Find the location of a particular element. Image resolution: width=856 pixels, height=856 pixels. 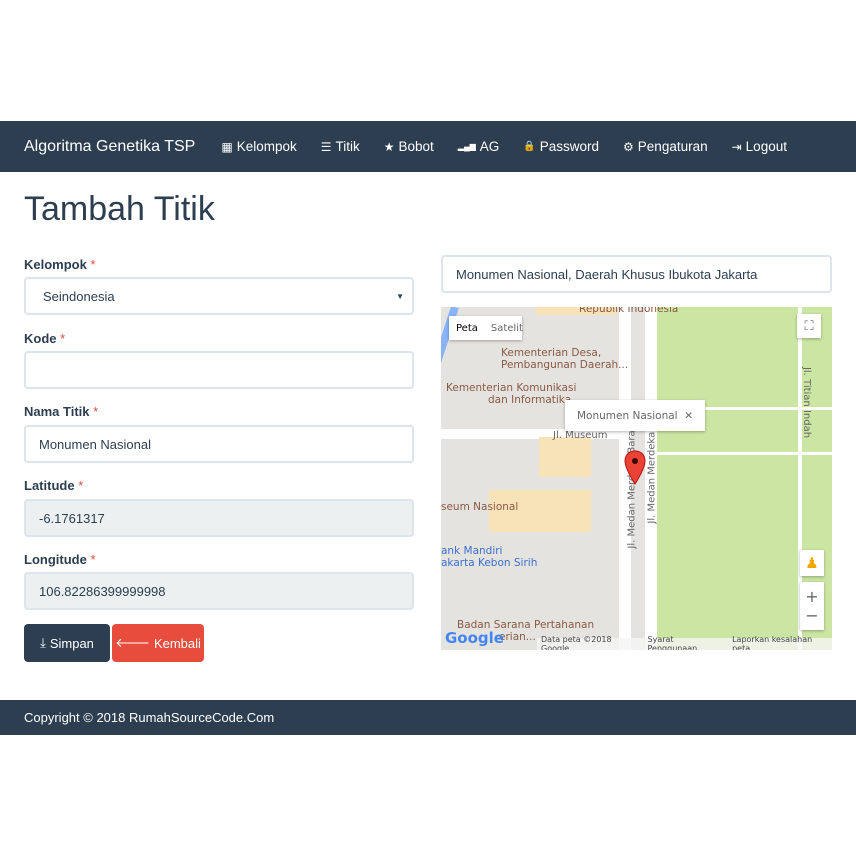

nav-password: 🔒 Password is located at coordinates (561, 146).